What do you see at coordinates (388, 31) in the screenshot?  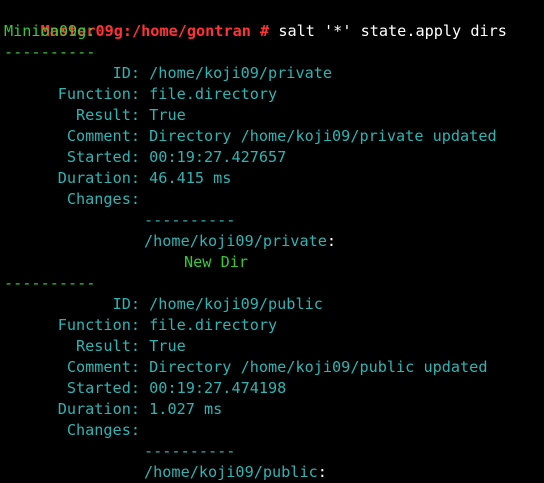 I see `command-text: salt '*' state.apply dirs` at bounding box center [388, 31].